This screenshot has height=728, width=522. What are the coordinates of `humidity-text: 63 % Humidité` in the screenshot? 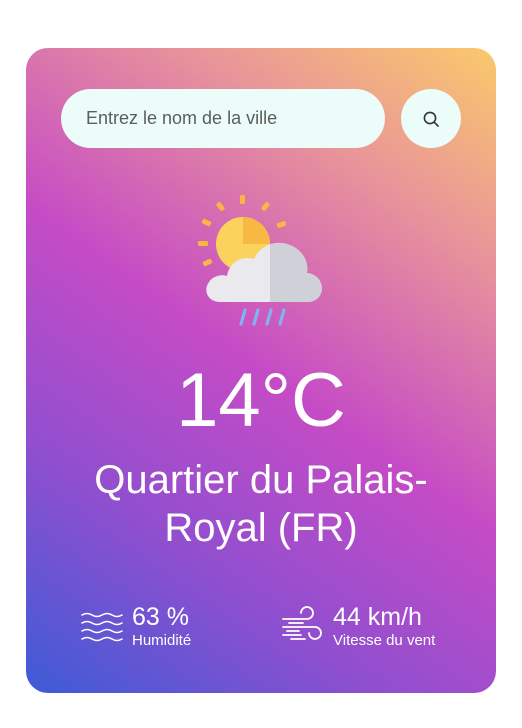 It's located at (161, 627).